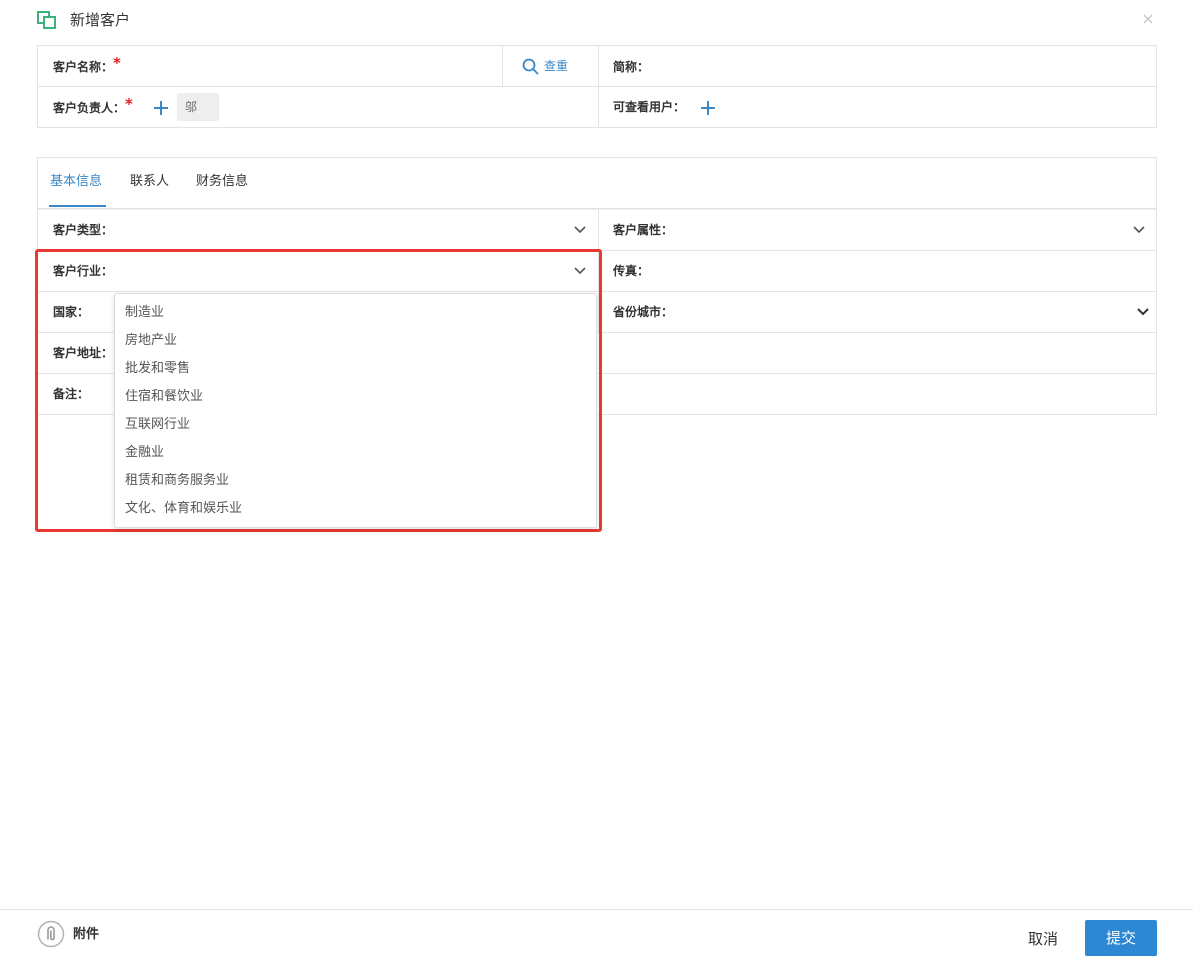 Image resolution: width=1193 pixels, height=966 pixels. Describe the element at coordinates (596, 909) in the screenshot. I see `footer-divider` at that location.